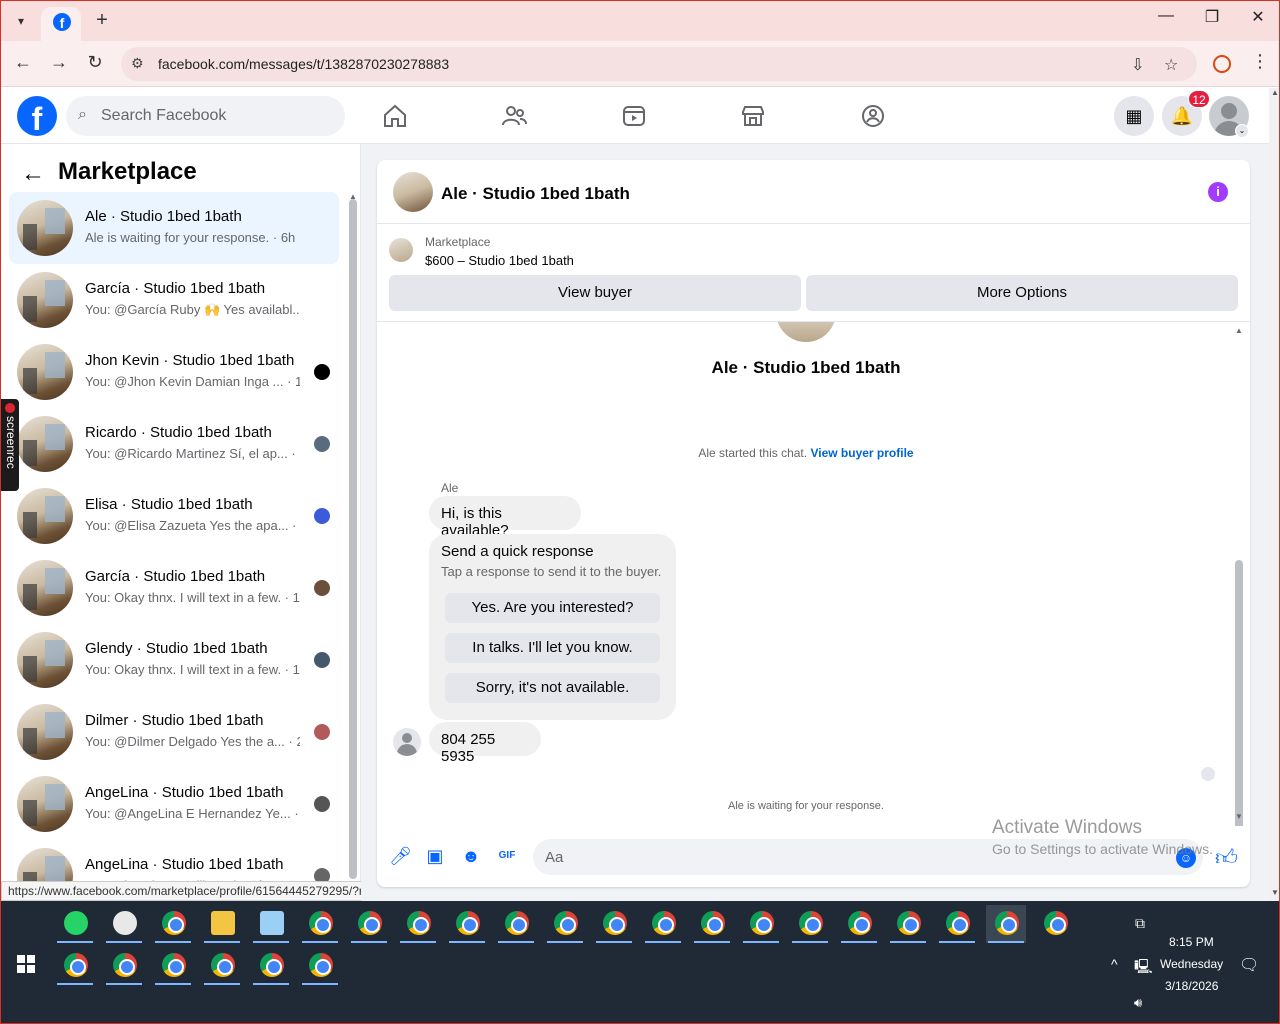 This screenshot has width=1280, height=1024. Describe the element at coordinates (1140, 923) in the screenshot. I see `meet-now-icon: ⧉` at that location.